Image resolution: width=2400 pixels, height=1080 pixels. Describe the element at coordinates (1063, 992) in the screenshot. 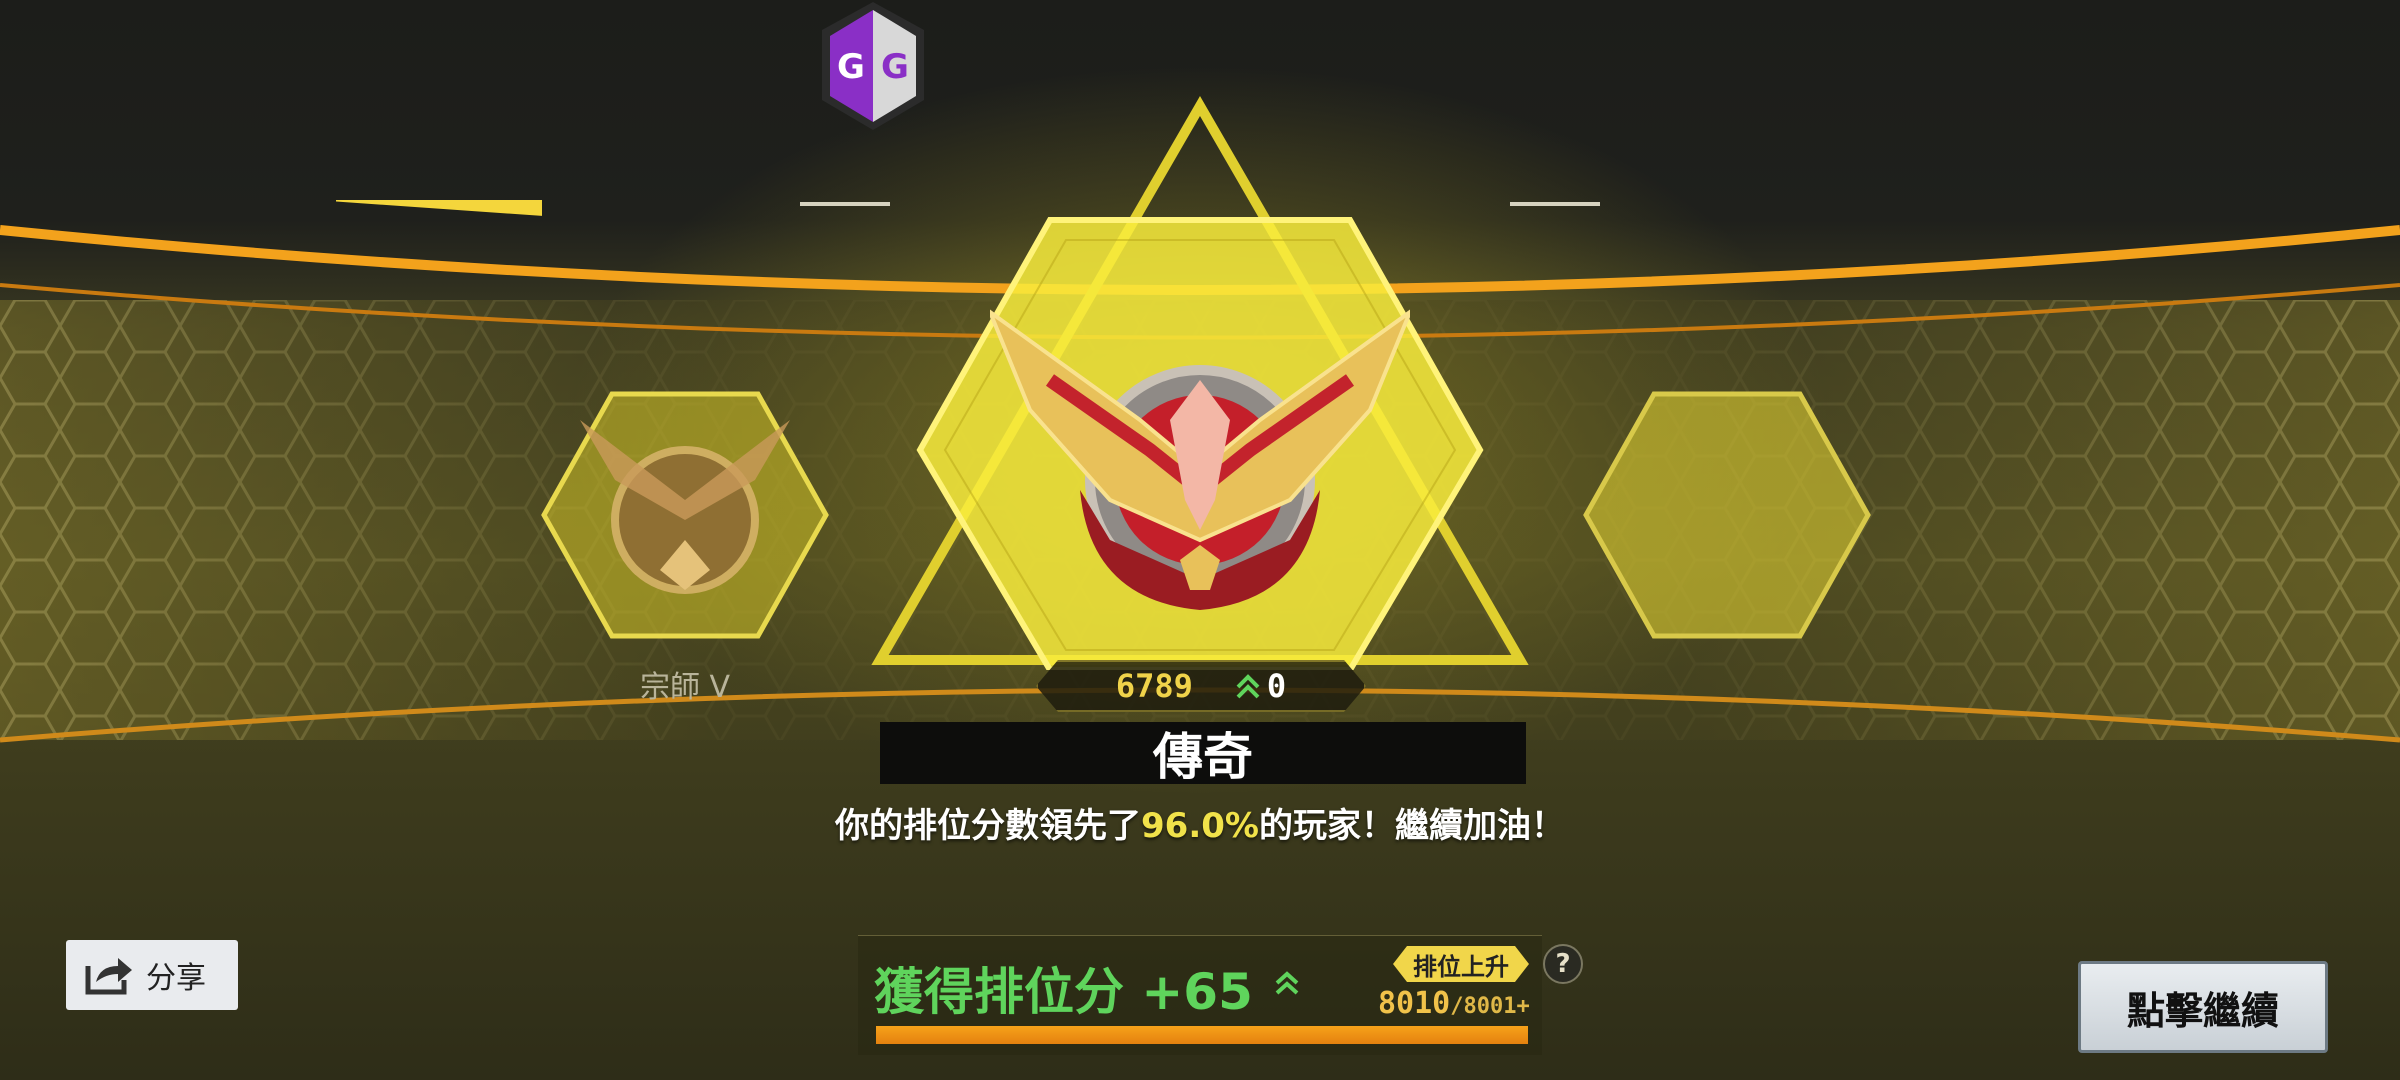

I see `rank-gain-label: 獲得排位分 +65` at that location.